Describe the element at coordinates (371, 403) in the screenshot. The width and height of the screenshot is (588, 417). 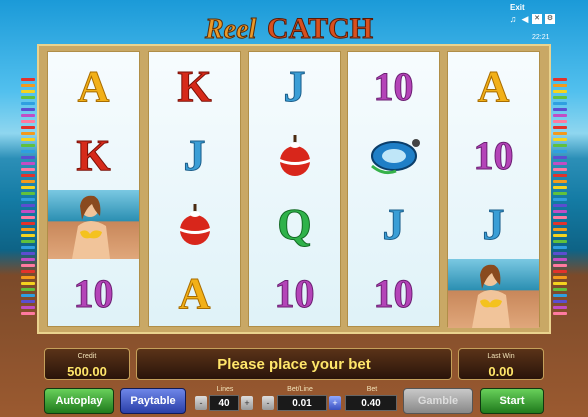
I see `total-bet-value: 0.40` at that location.